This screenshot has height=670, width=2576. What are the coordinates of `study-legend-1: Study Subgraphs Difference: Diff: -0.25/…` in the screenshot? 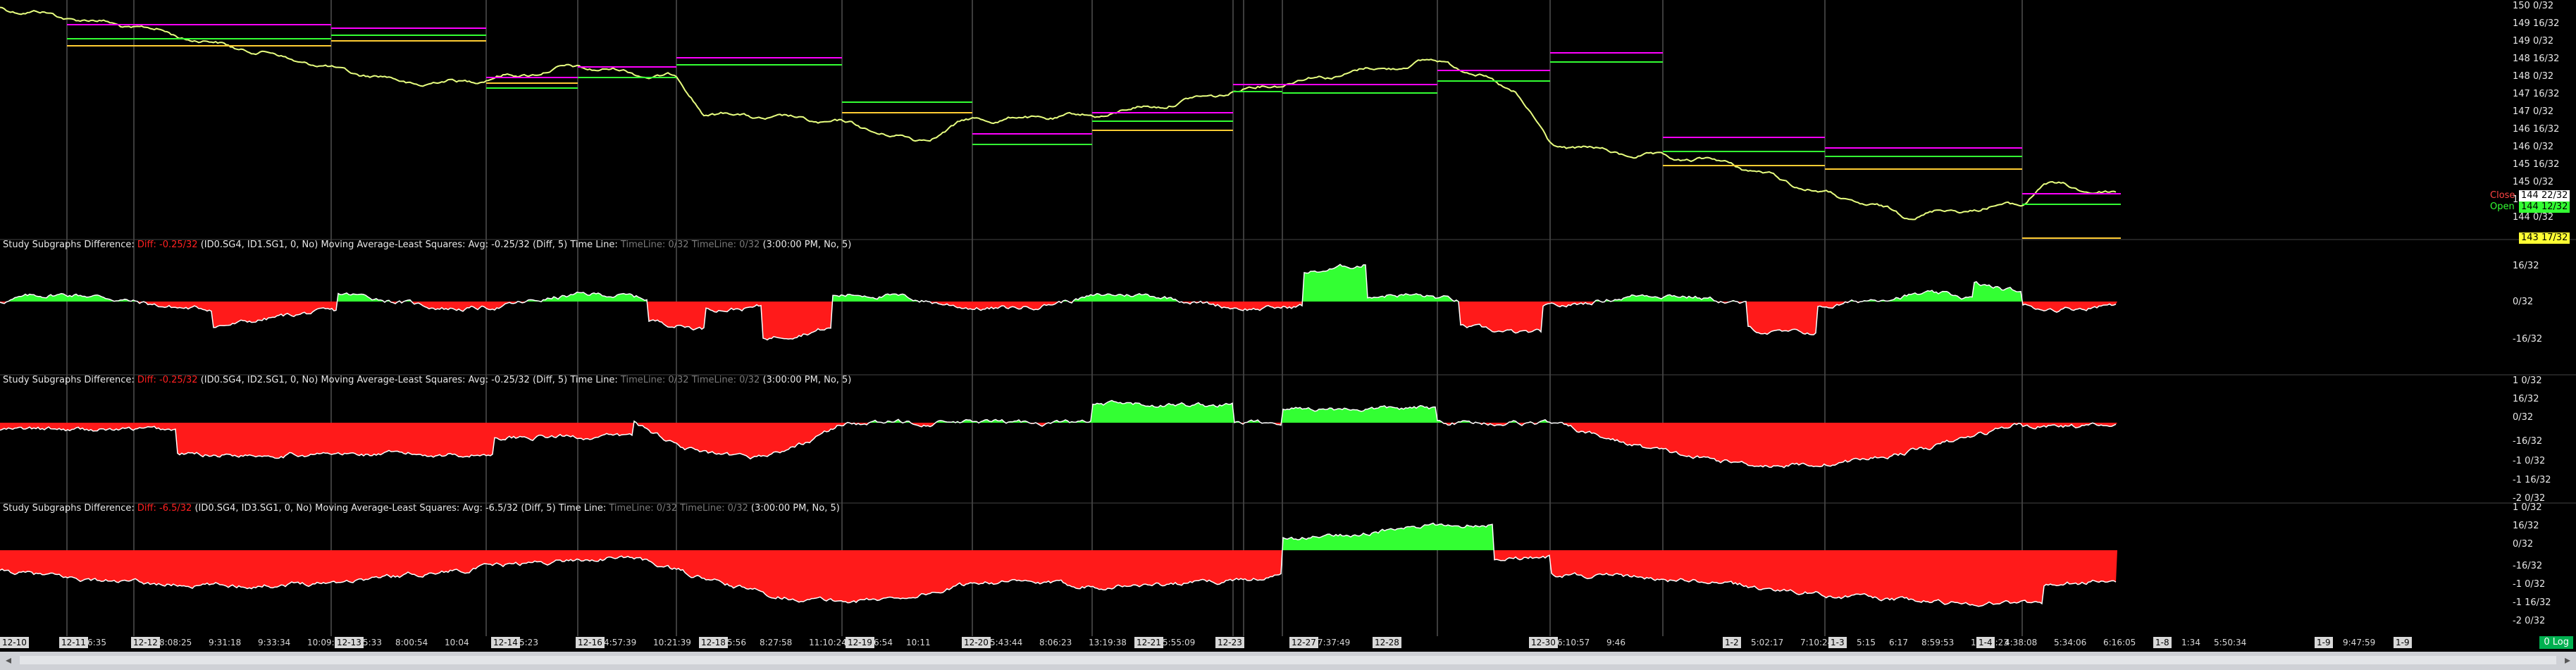 It's located at (427, 245).